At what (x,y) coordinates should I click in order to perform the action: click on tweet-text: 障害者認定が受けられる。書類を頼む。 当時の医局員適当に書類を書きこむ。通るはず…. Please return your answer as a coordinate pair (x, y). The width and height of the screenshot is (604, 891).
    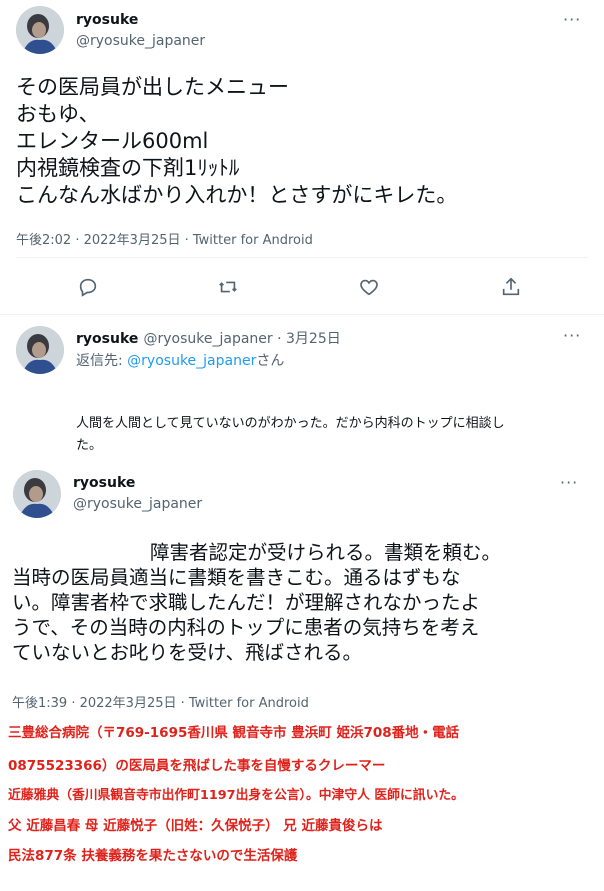
    Looking at the image, I should click on (302, 602).